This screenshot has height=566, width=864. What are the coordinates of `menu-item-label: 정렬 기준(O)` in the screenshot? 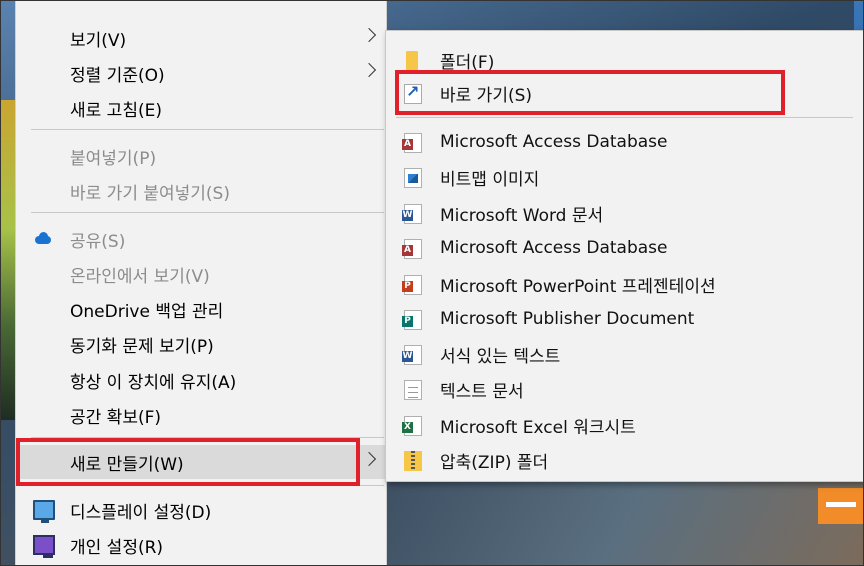 It's located at (117, 75).